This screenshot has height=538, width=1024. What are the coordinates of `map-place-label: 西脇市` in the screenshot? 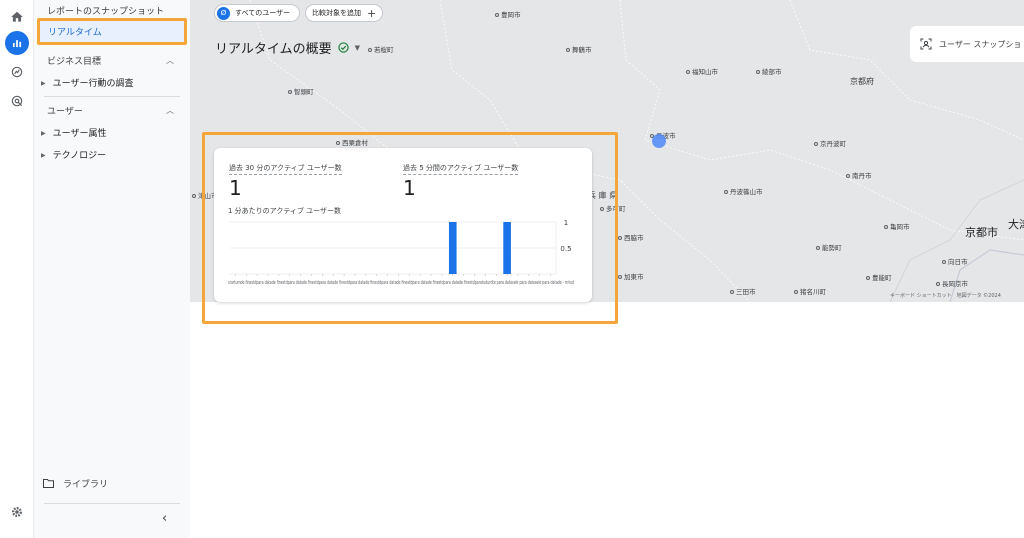 It's located at (631, 237).